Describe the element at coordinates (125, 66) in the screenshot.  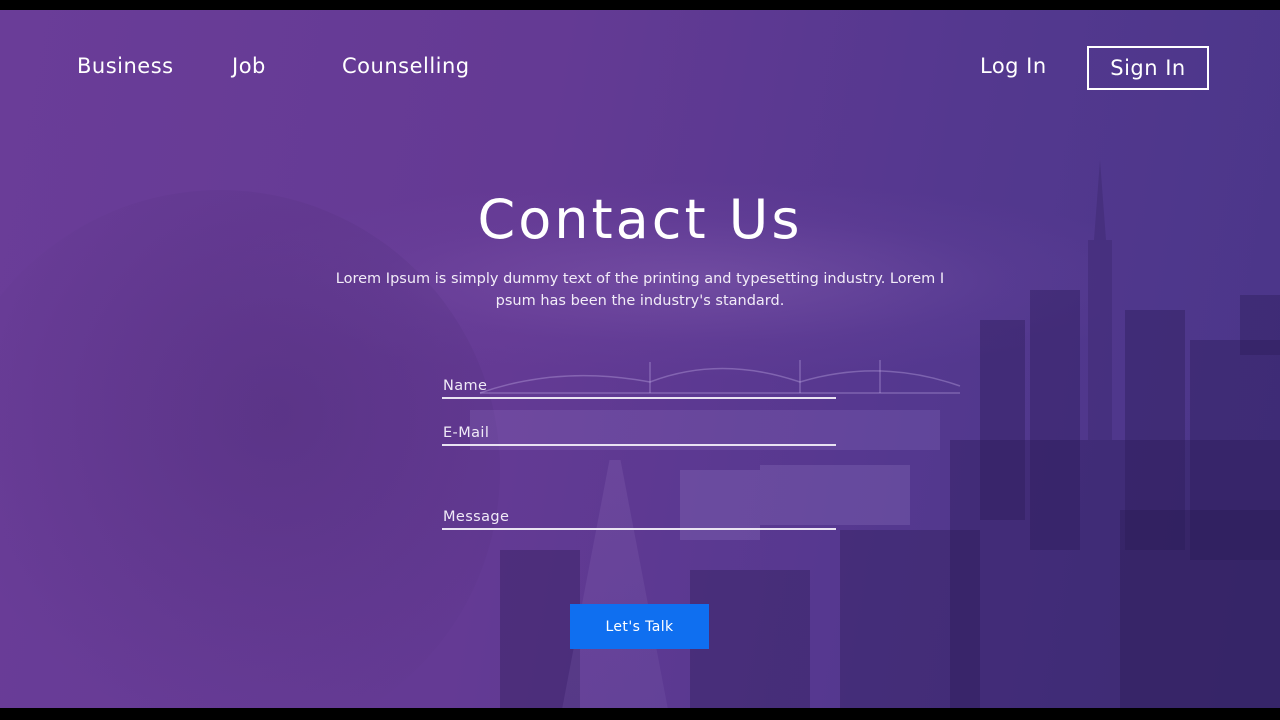
I see `nav-link-business: Business` at that location.